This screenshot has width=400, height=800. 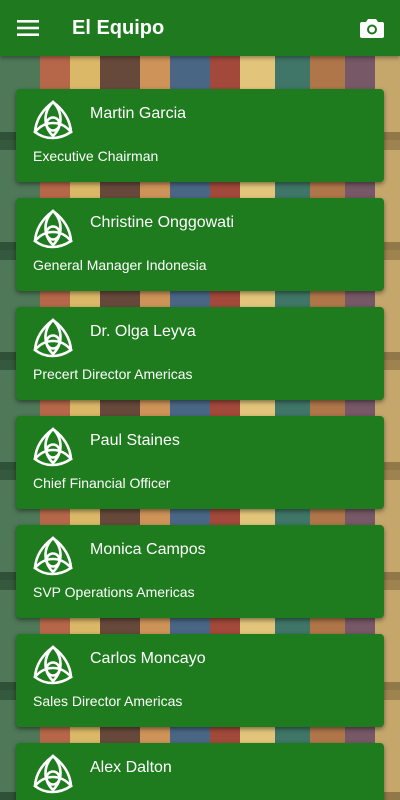 What do you see at coordinates (148, 658) in the screenshot?
I see `member-name: Carlos Moncayo` at bounding box center [148, 658].